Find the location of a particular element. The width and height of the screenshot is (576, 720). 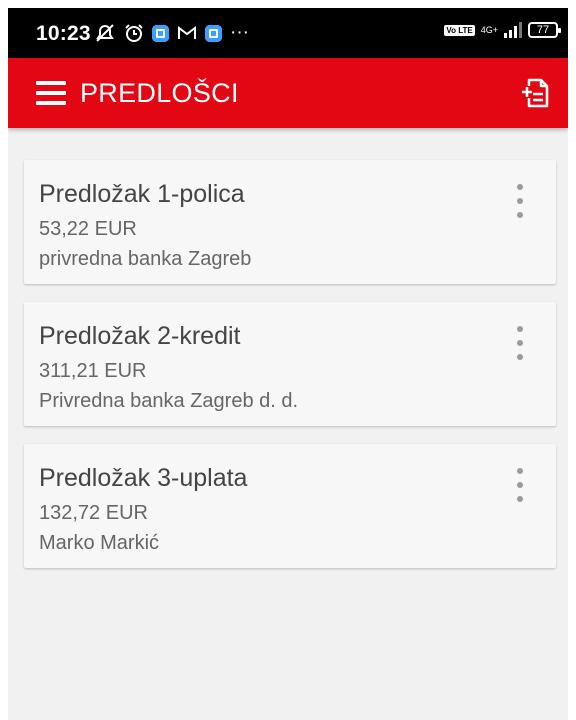

template-title: Predložak 2-kredit is located at coordinates (140, 336).